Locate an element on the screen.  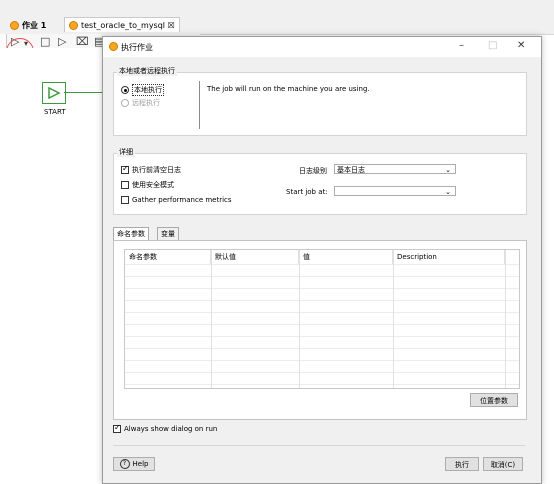
safe-mode-checkbox: 使用安全模式 is located at coordinates (147, 185).